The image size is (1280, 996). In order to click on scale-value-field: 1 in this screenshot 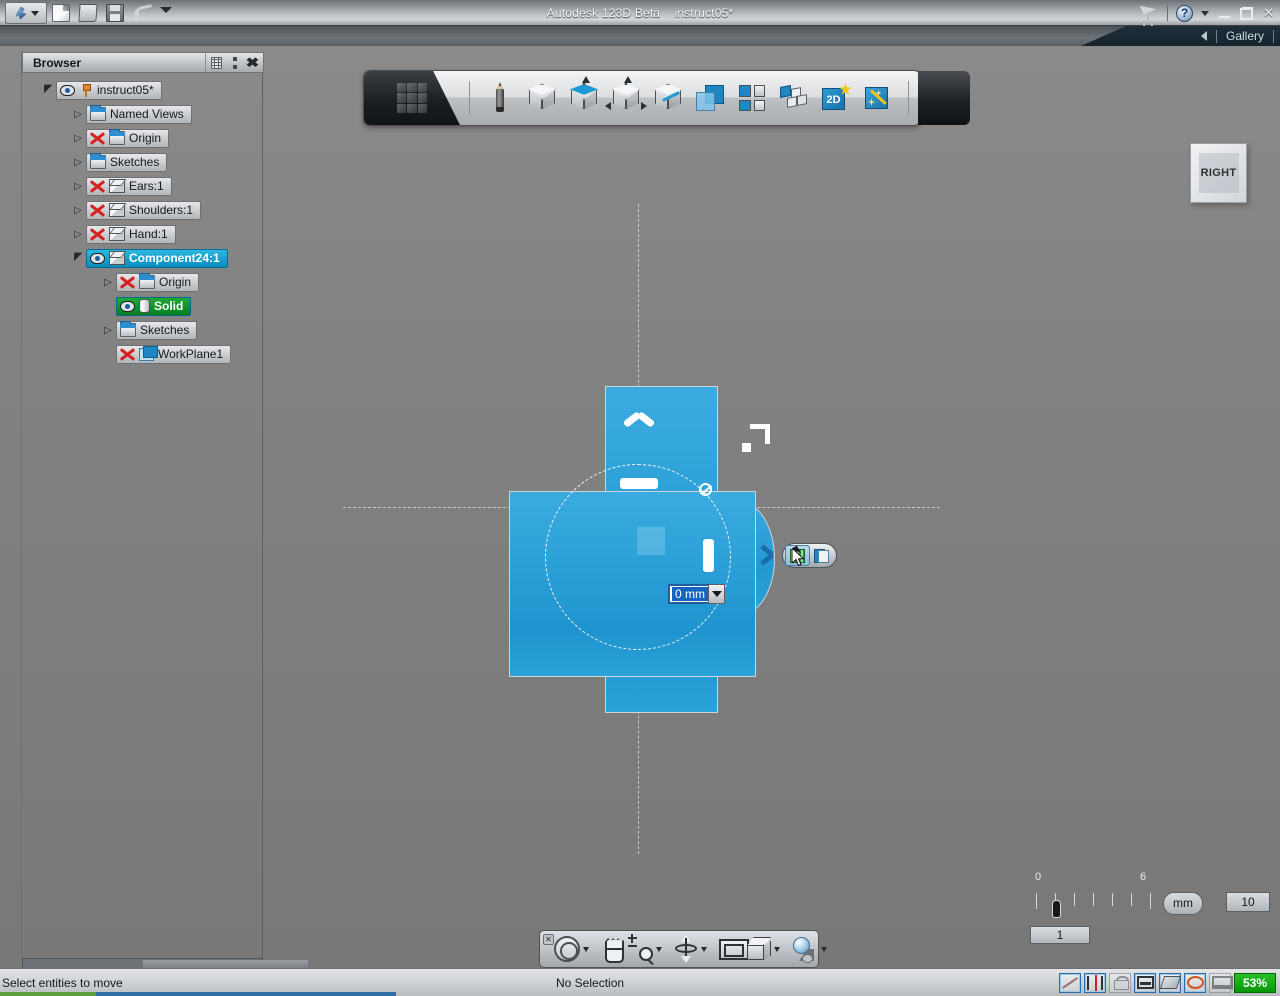, I will do `click(1060, 935)`.